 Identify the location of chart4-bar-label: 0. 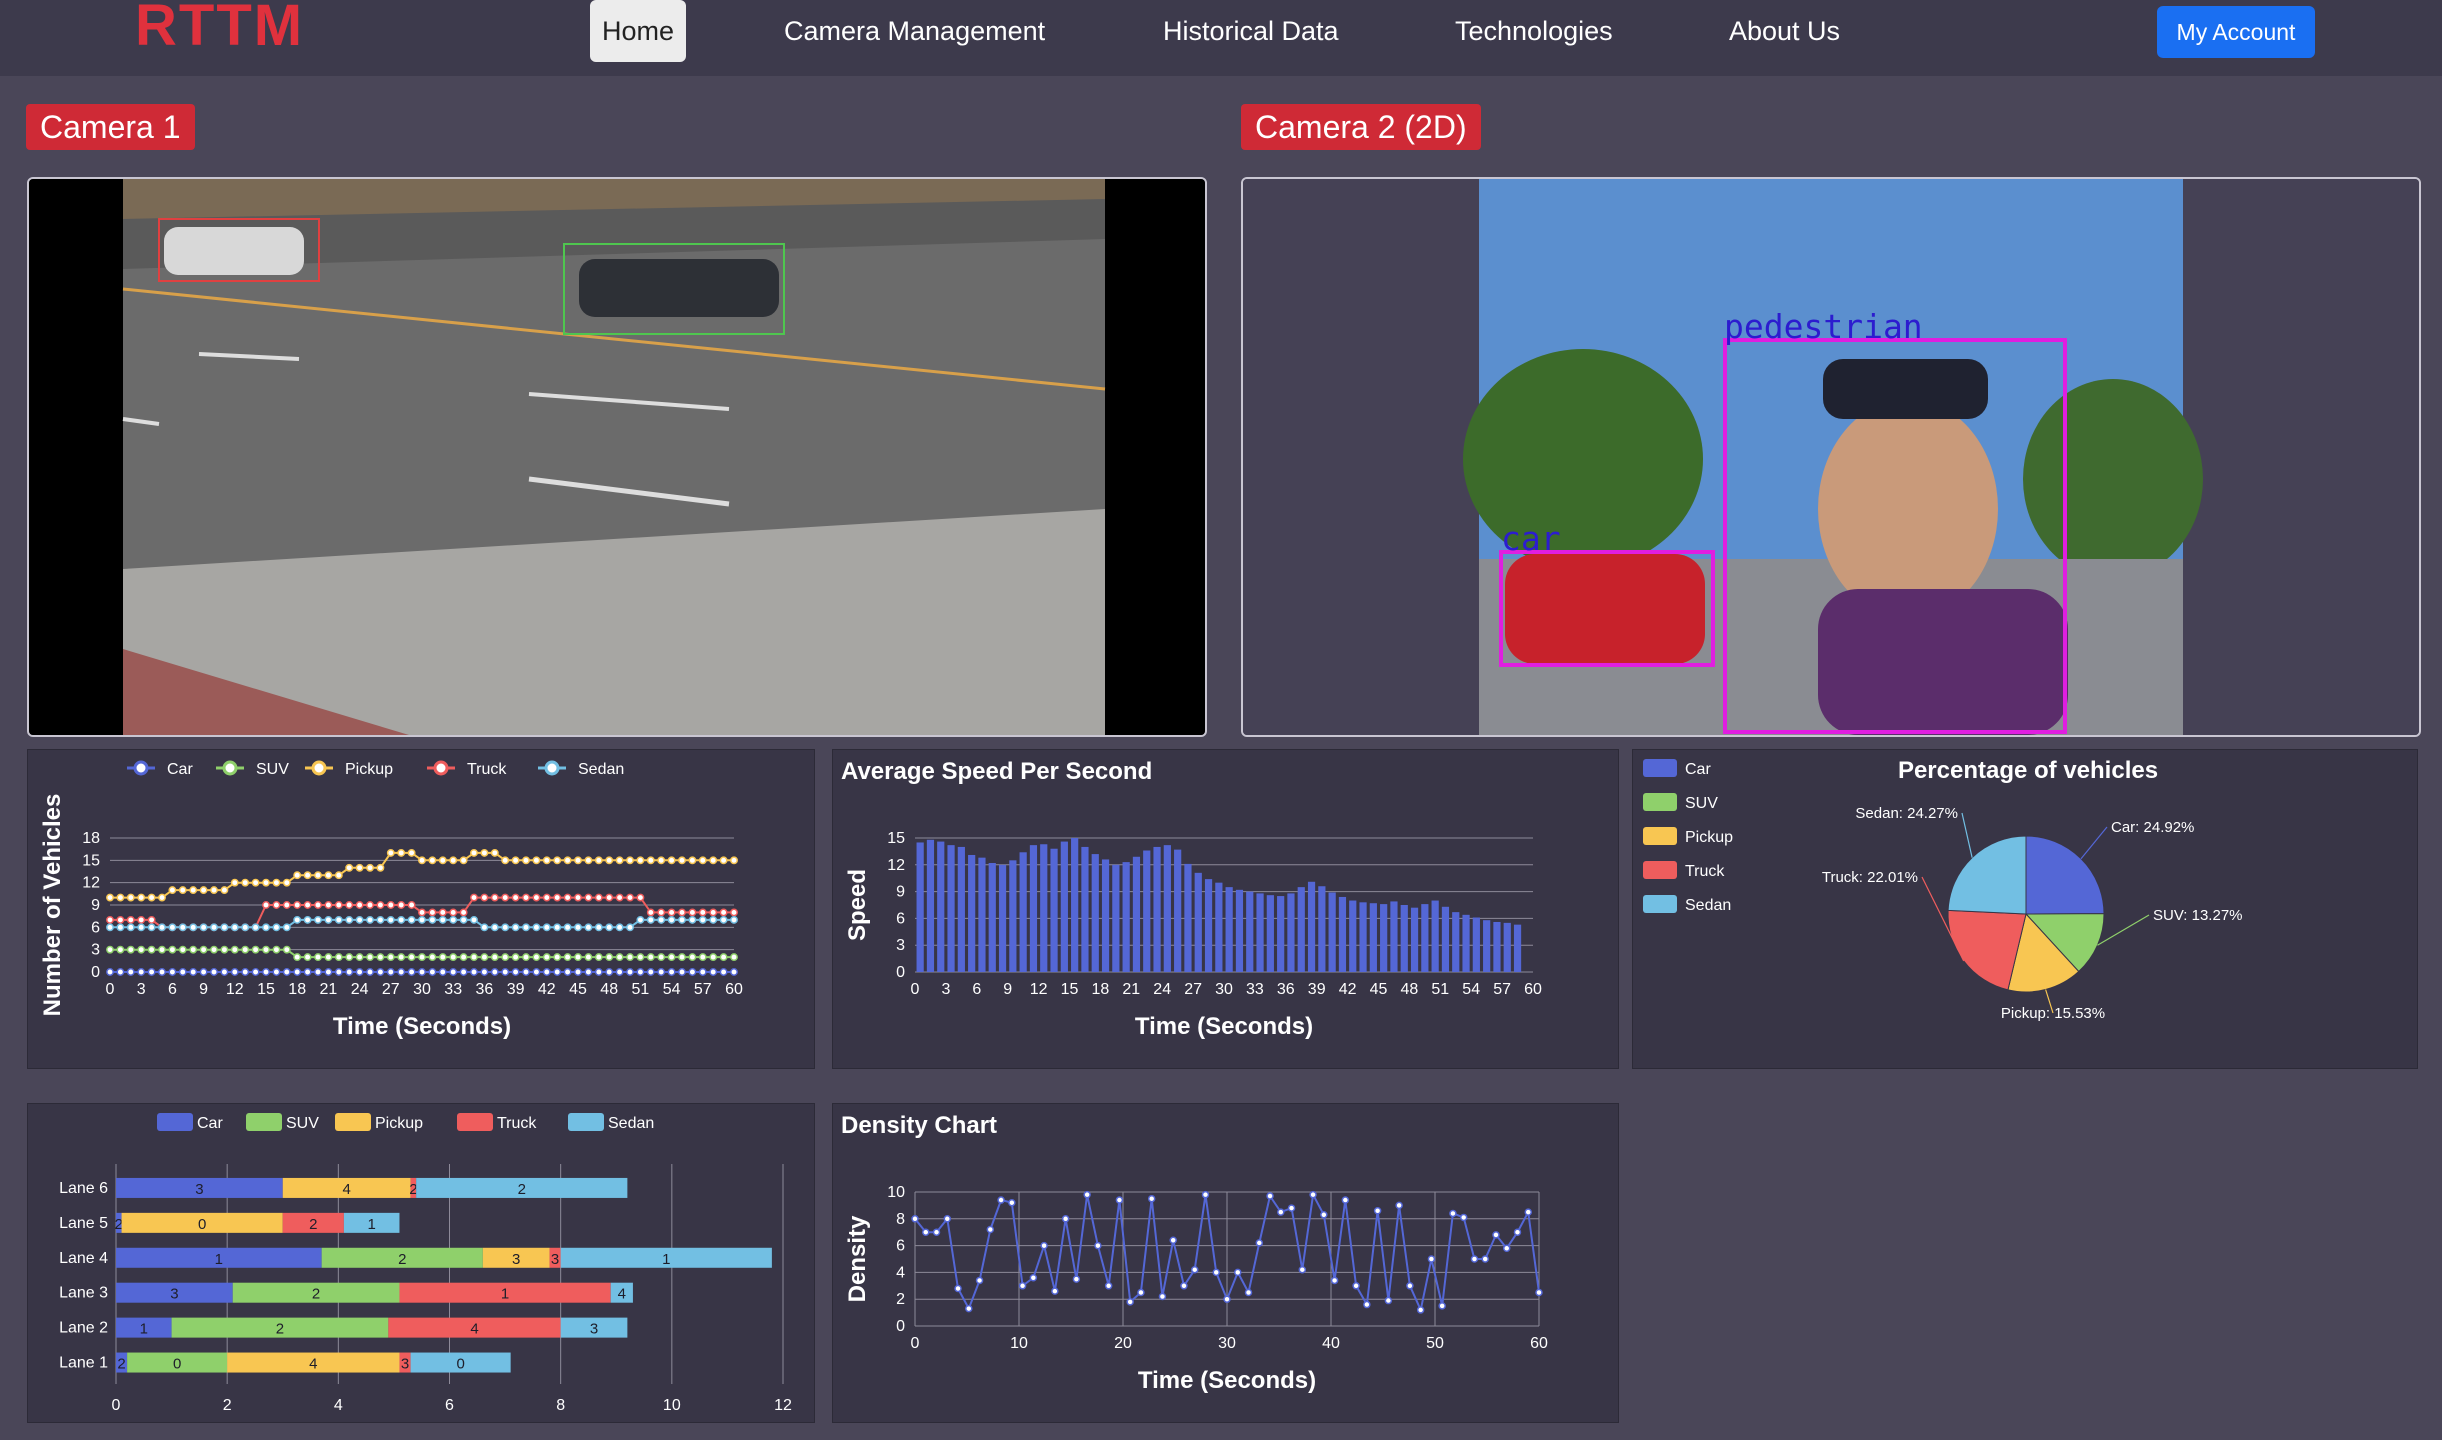
(177, 1364).